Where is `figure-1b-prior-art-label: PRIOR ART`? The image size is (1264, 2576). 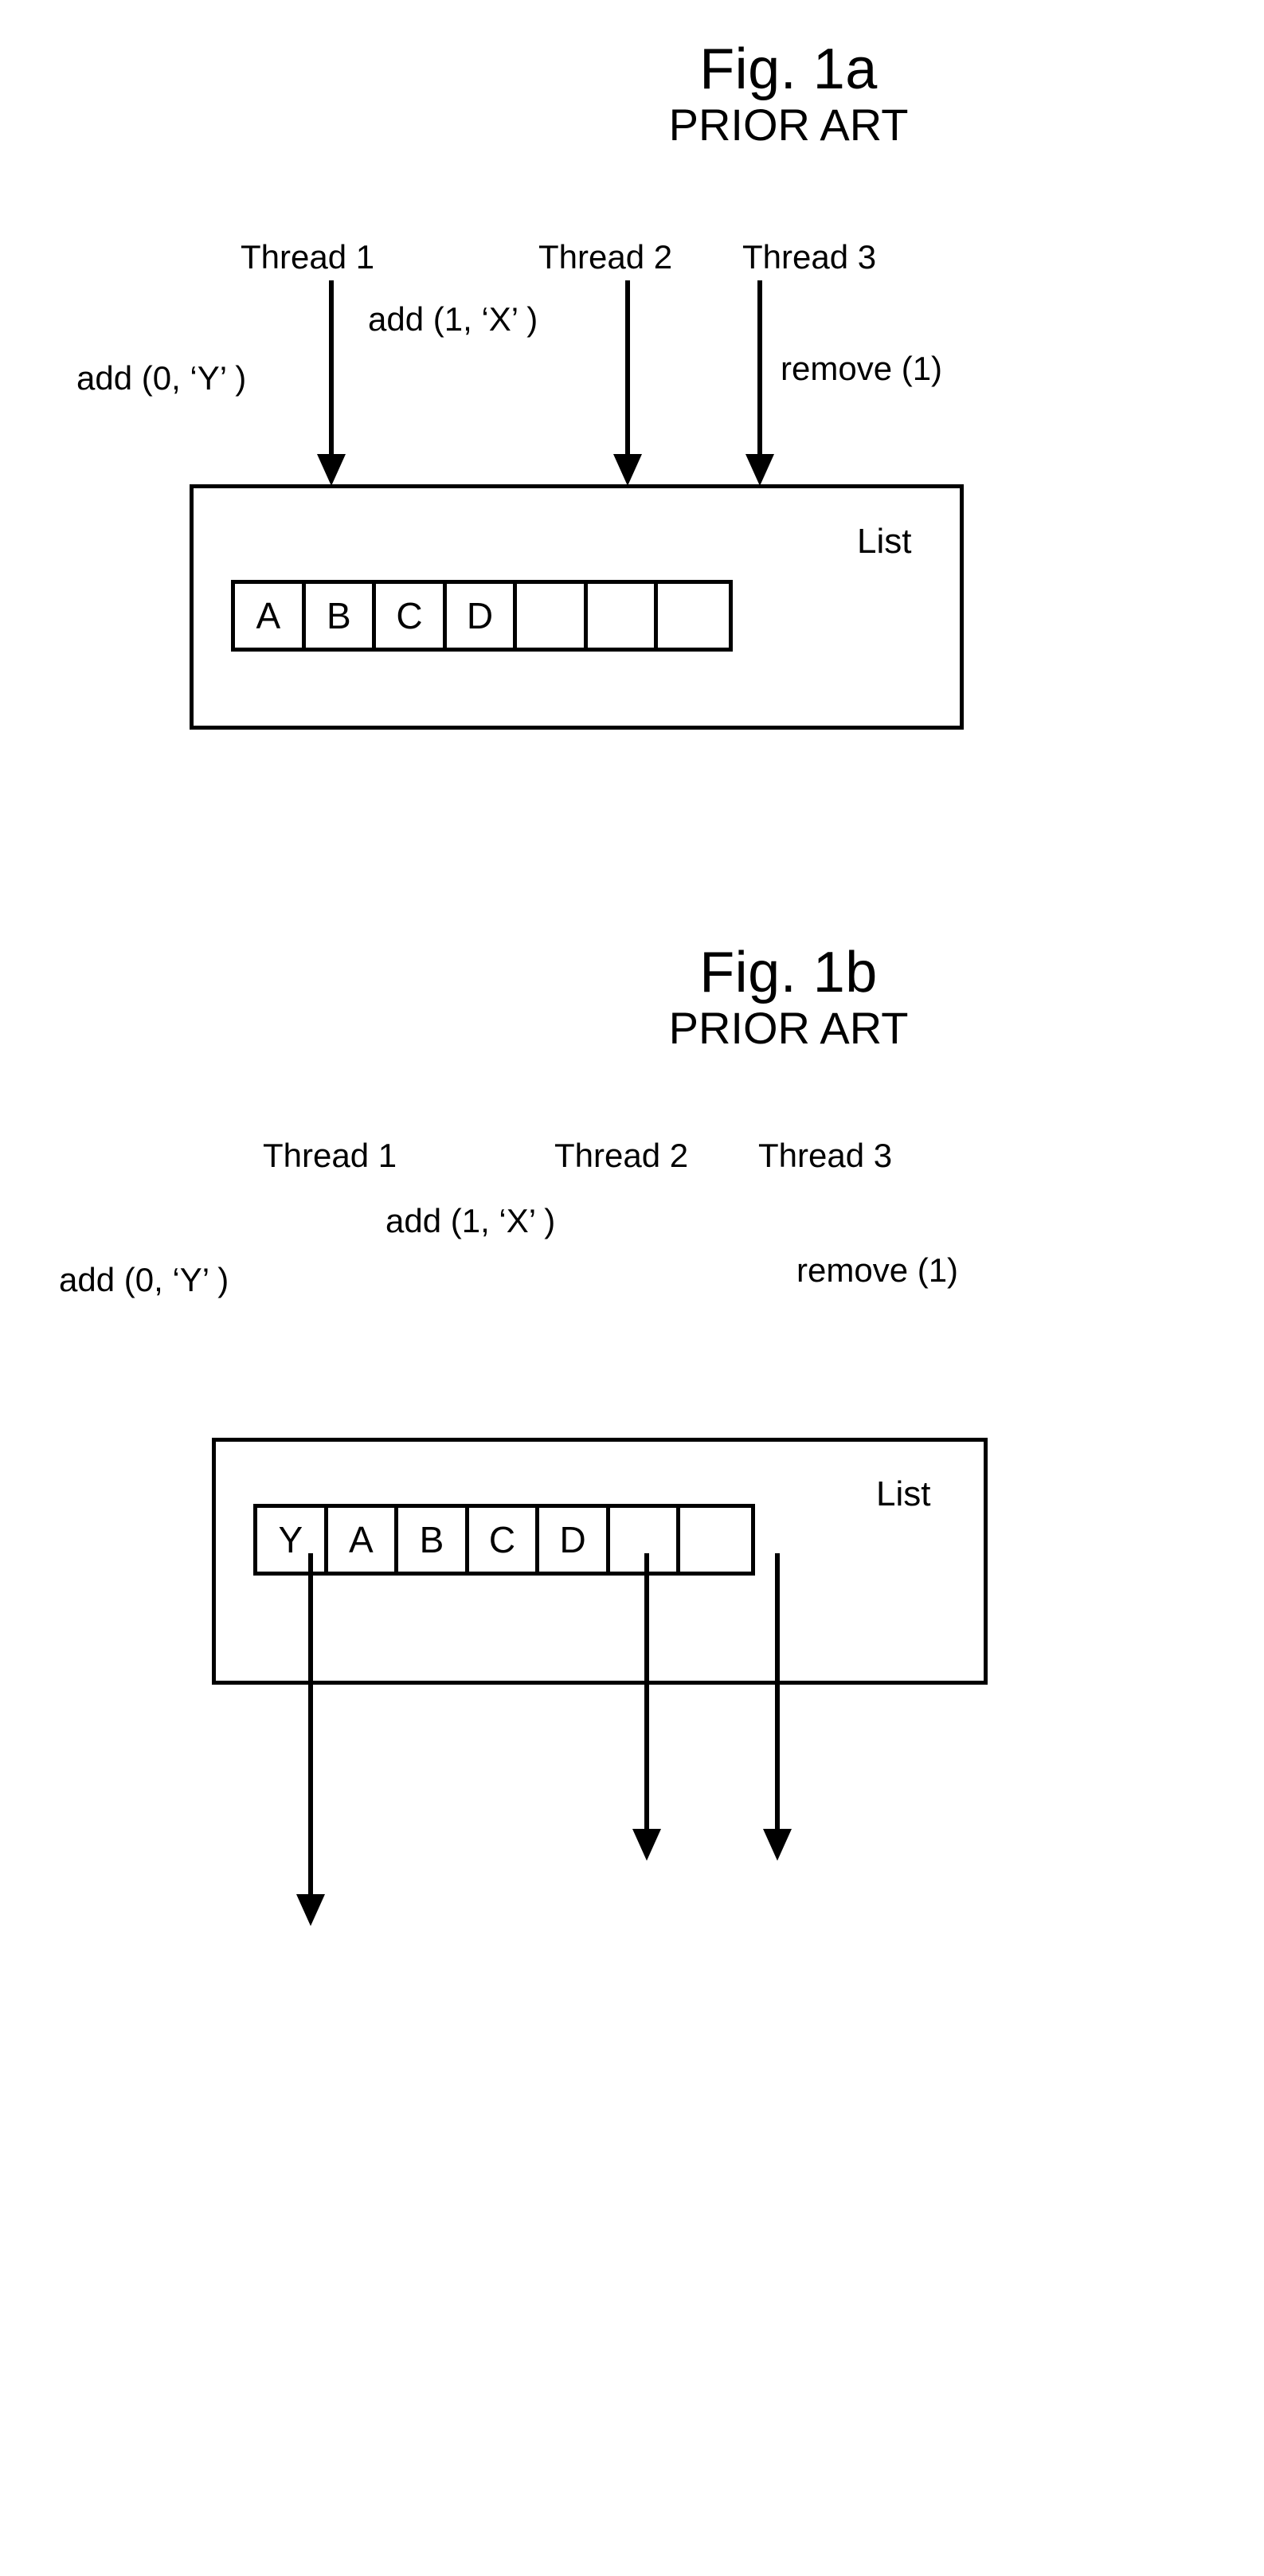 figure-1b-prior-art-label: PRIOR ART is located at coordinates (788, 1028).